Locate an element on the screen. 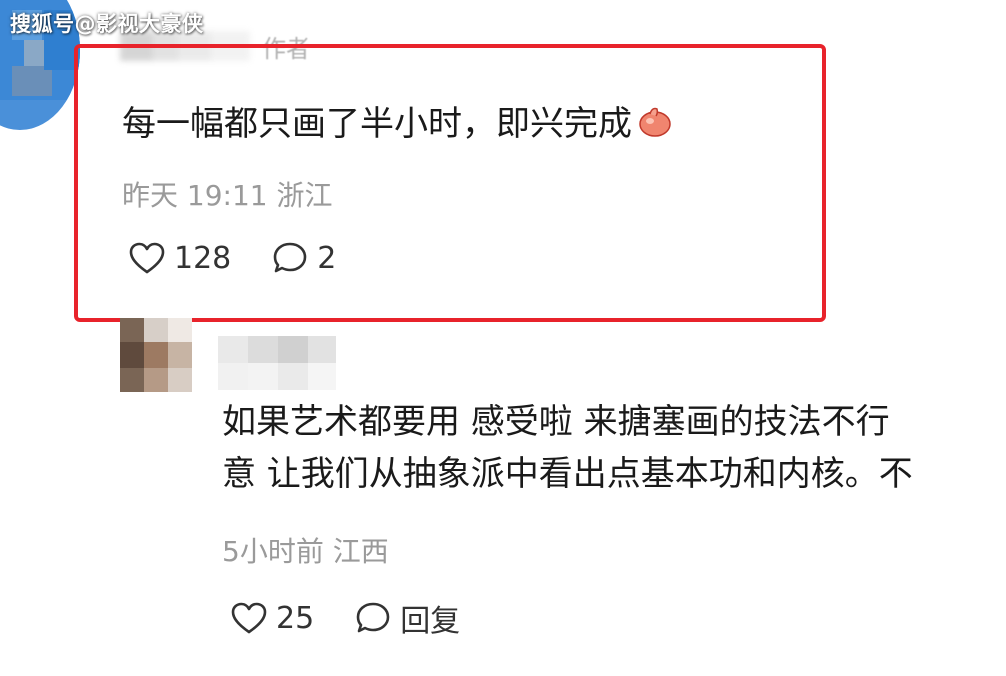 The image size is (1006, 676). thumbs-up-emoji-icon is located at coordinates (654, 121).